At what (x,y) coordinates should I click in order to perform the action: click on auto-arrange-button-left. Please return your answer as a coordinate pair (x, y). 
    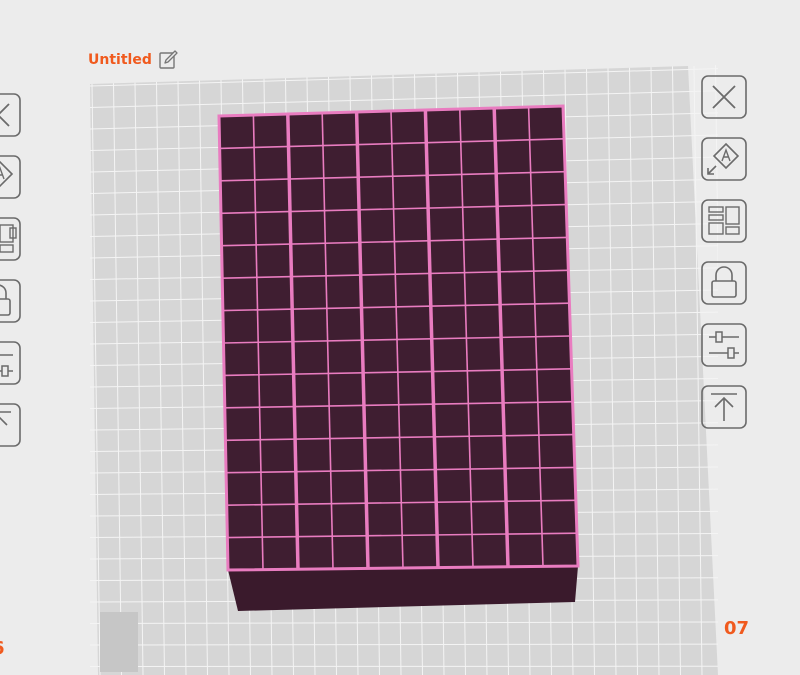
    Looking at the image, I should click on (11, 177).